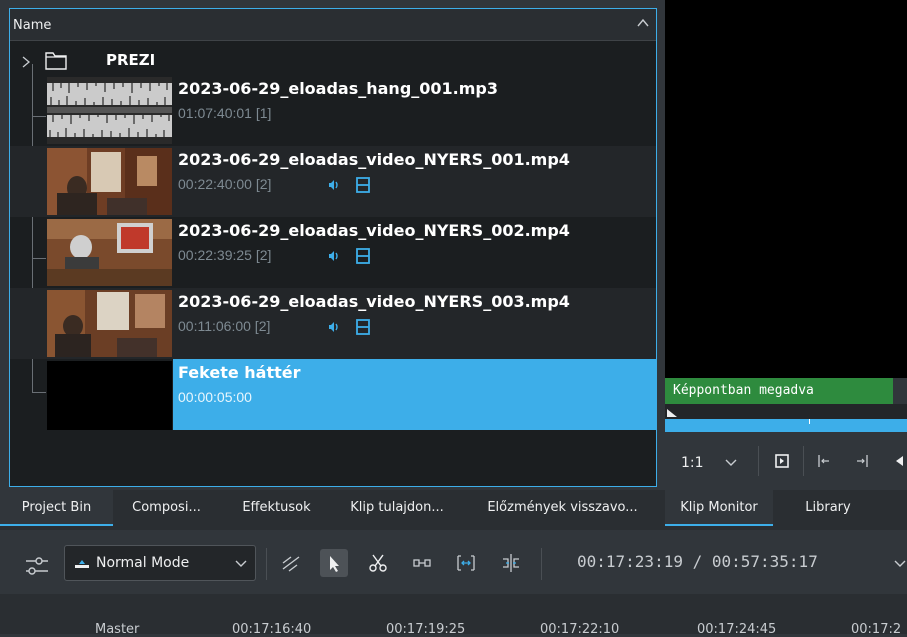 The width and height of the screenshot is (907, 637). I want to click on set-out-point-icon, so click(862, 461).